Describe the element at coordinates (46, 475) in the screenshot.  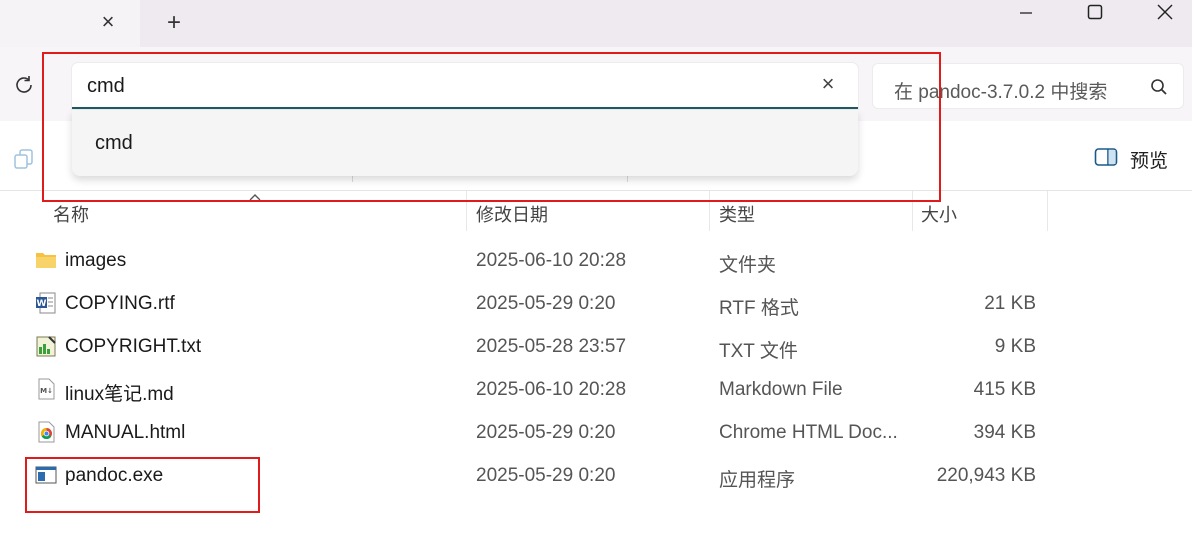
I see `application-icon` at that location.